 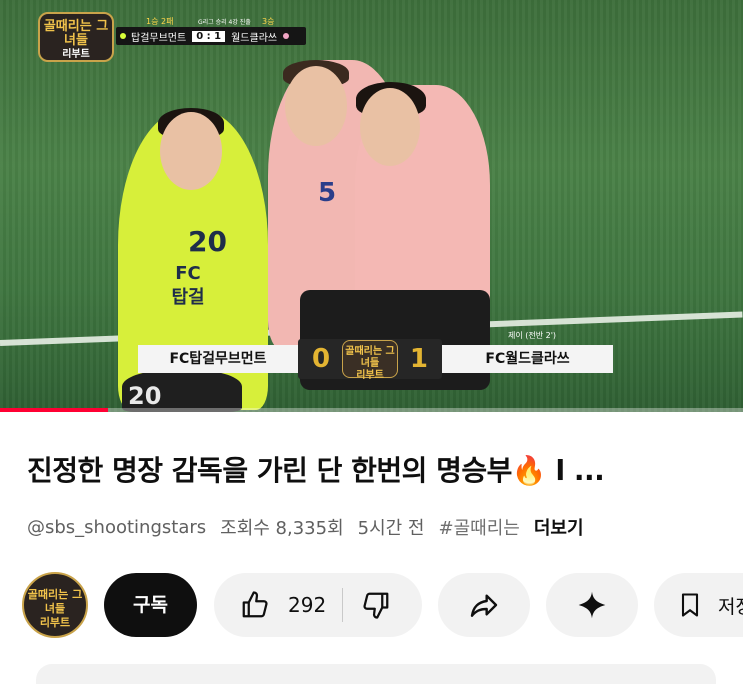 What do you see at coordinates (391, 528) in the screenshot?
I see `upload-age: 5시간 전` at bounding box center [391, 528].